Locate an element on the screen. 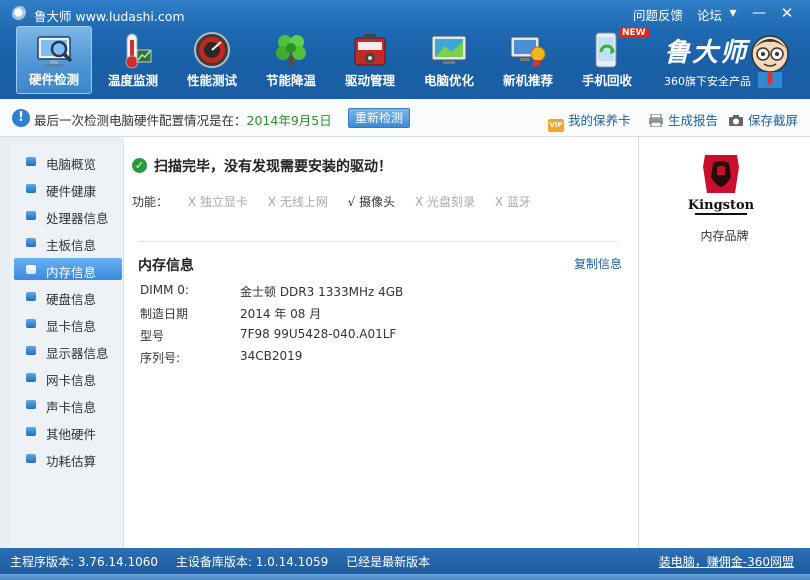 The height and width of the screenshot is (580, 810). sidebar-item-other: 其他硬件 is located at coordinates (68, 431).